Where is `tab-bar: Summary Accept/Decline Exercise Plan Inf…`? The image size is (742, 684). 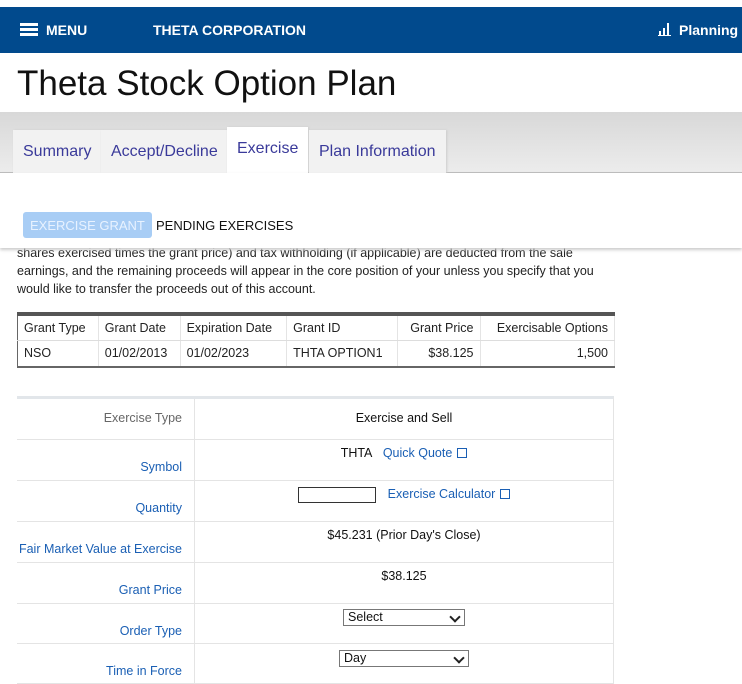 tab-bar: Summary Accept/Decline Exercise Plan Inf… is located at coordinates (371, 143).